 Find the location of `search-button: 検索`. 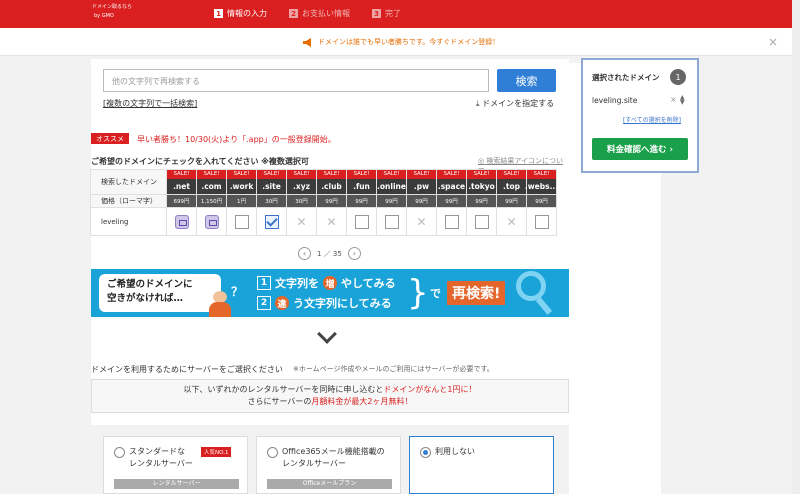

search-button: 検索 is located at coordinates (526, 80).